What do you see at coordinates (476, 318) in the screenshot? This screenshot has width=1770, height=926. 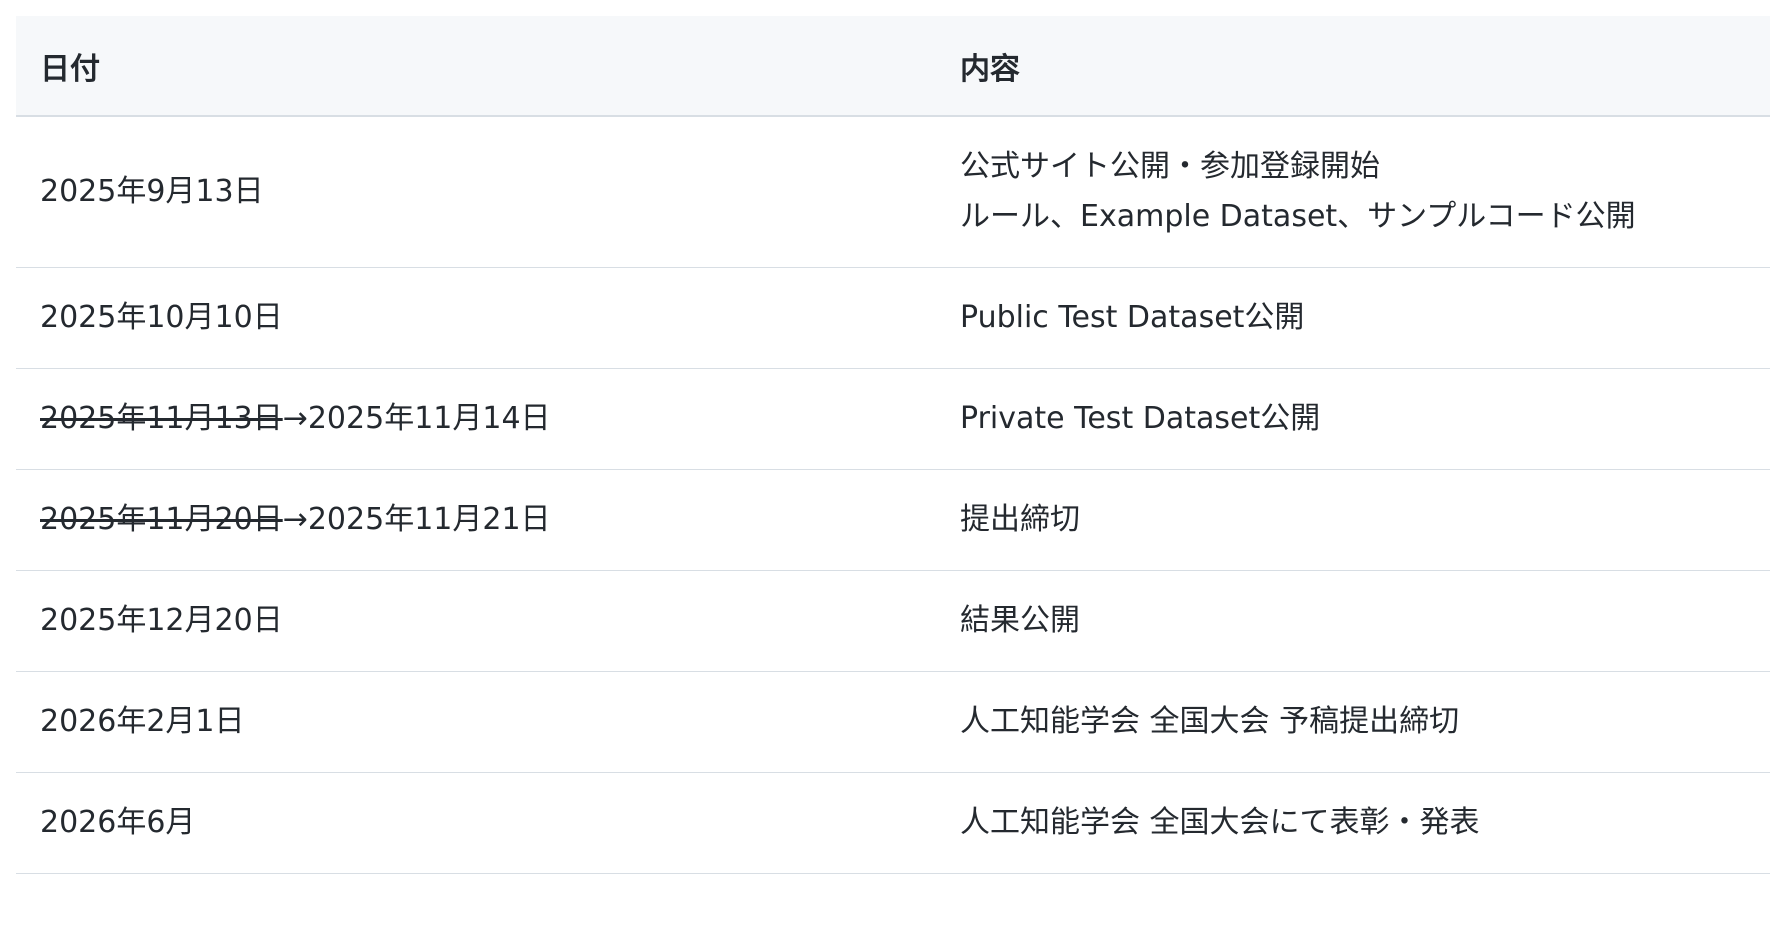 I see `date-cell: 2025年10月10日` at bounding box center [476, 318].